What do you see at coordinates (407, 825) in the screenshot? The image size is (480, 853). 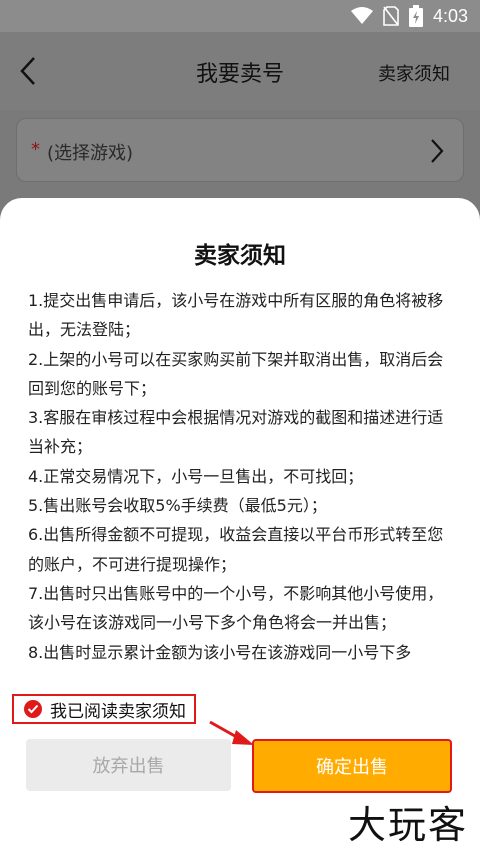 I see `watermark-logo: 大玩客` at bounding box center [407, 825].